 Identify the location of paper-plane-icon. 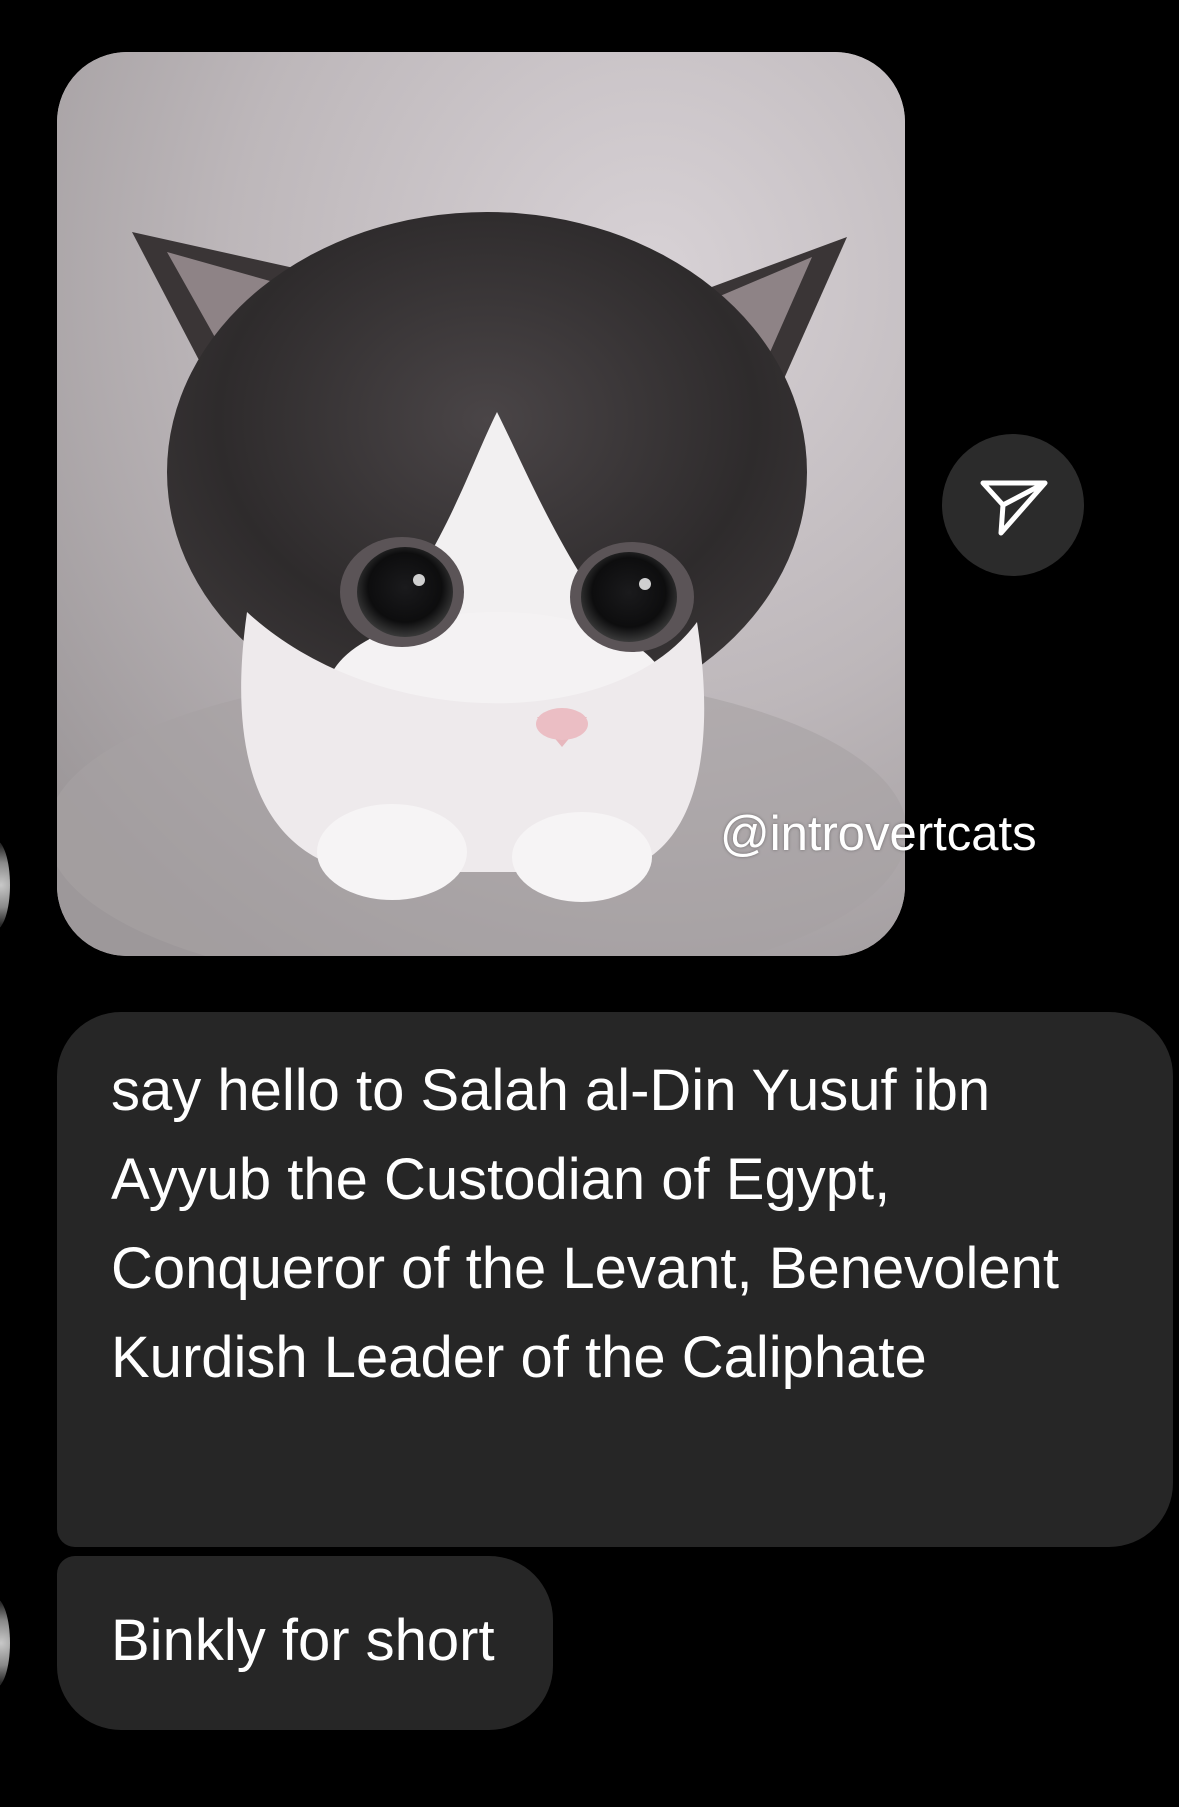
(1014, 508).